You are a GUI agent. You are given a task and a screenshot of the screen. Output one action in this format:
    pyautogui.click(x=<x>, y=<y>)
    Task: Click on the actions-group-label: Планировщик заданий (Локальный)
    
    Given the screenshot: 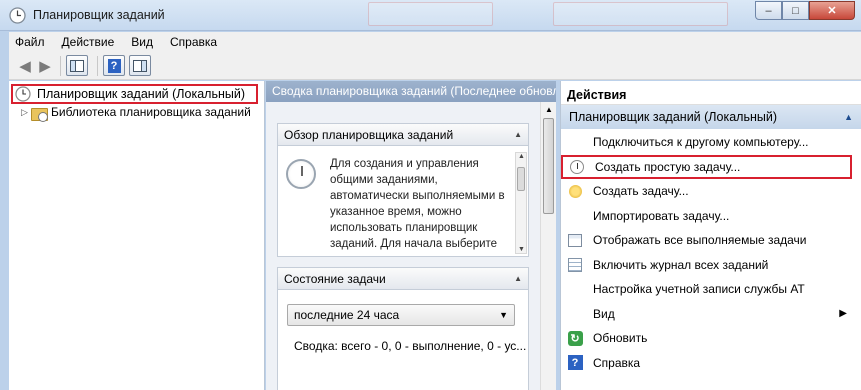 What is the action you would take?
    pyautogui.click(x=673, y=117)
    